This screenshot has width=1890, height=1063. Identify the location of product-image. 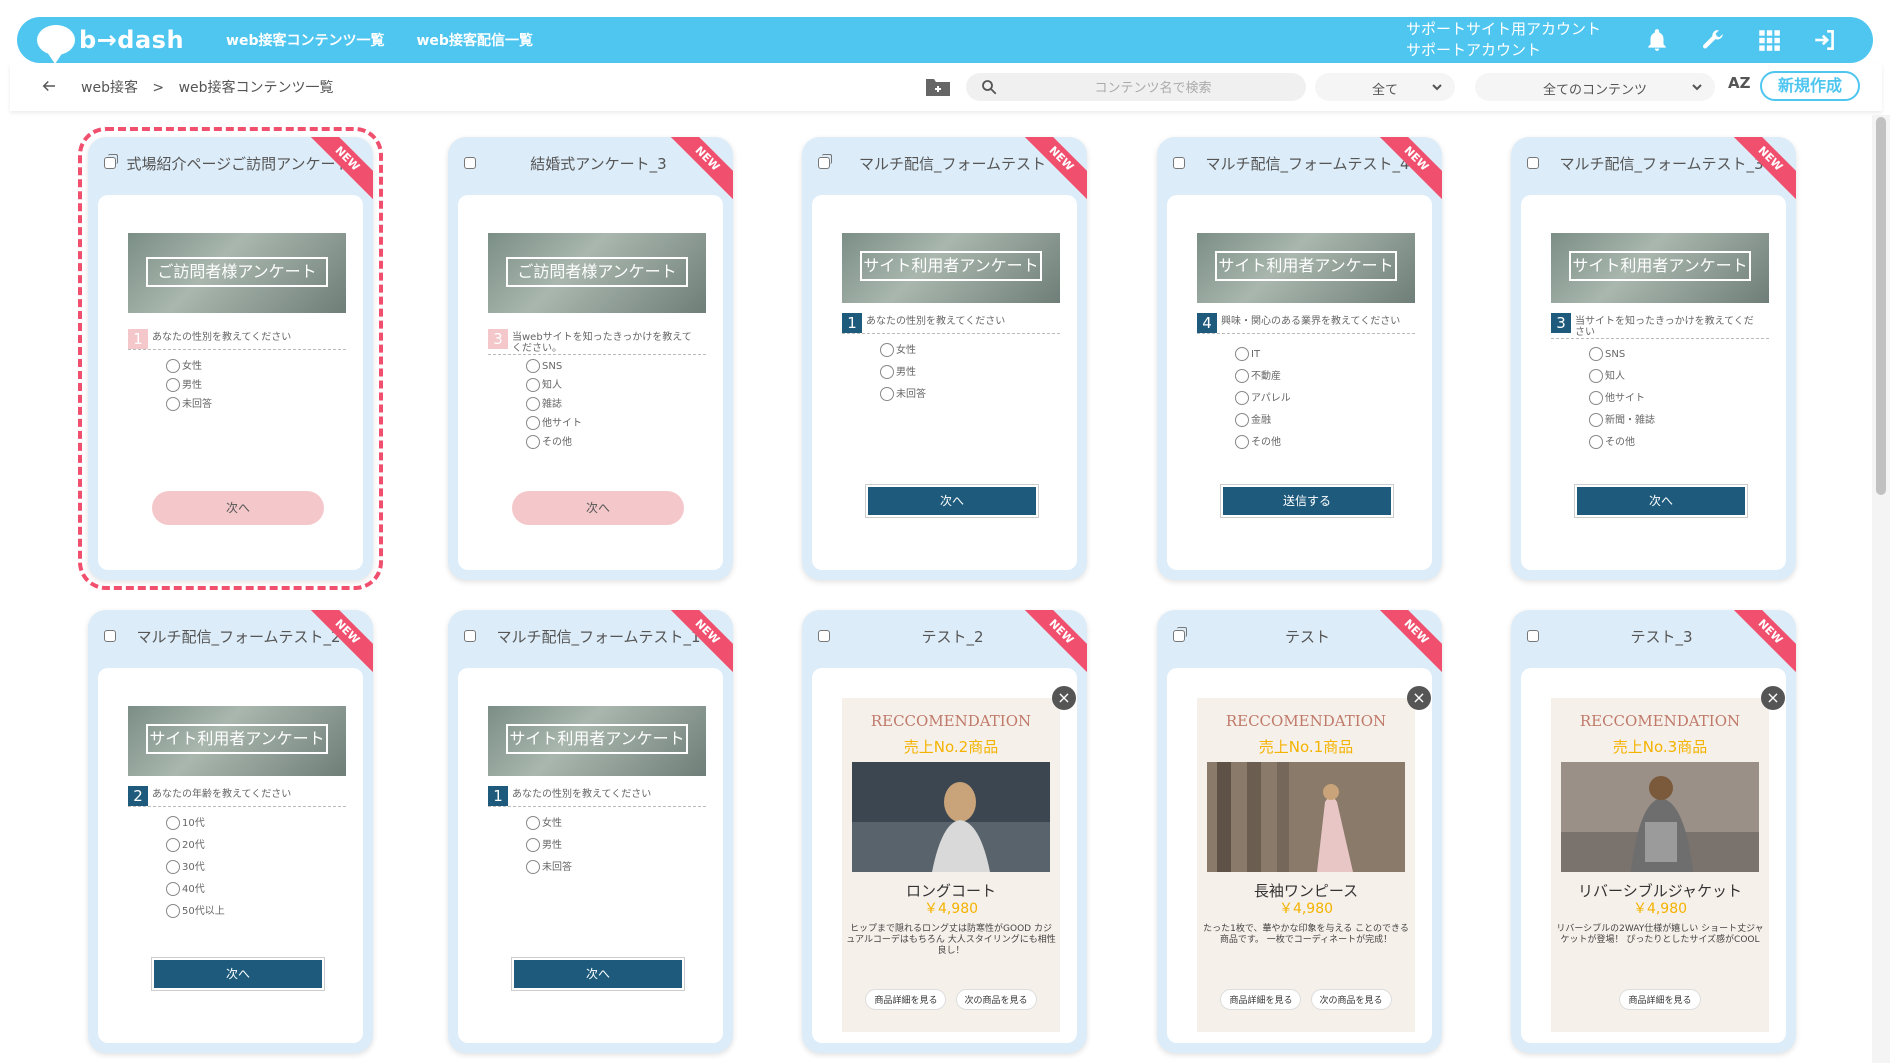
(1306, 817).